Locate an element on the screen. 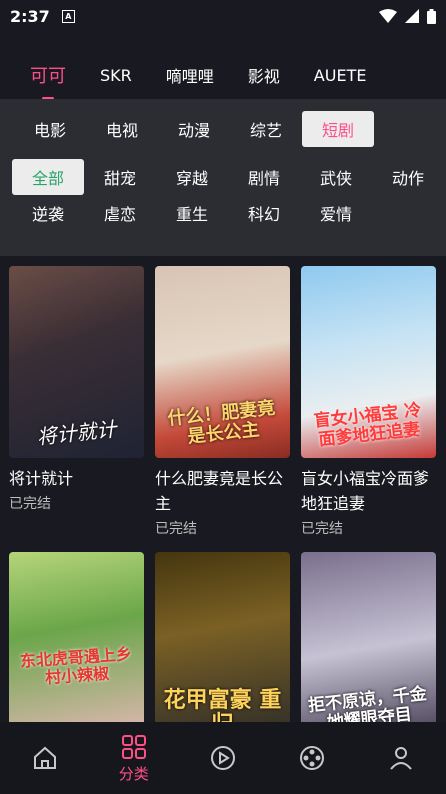 This screenshot has width=446, height=794. poster-image: 盲女小福宝 冷面爹地狂追妻 is located at coordinates (368, 362).